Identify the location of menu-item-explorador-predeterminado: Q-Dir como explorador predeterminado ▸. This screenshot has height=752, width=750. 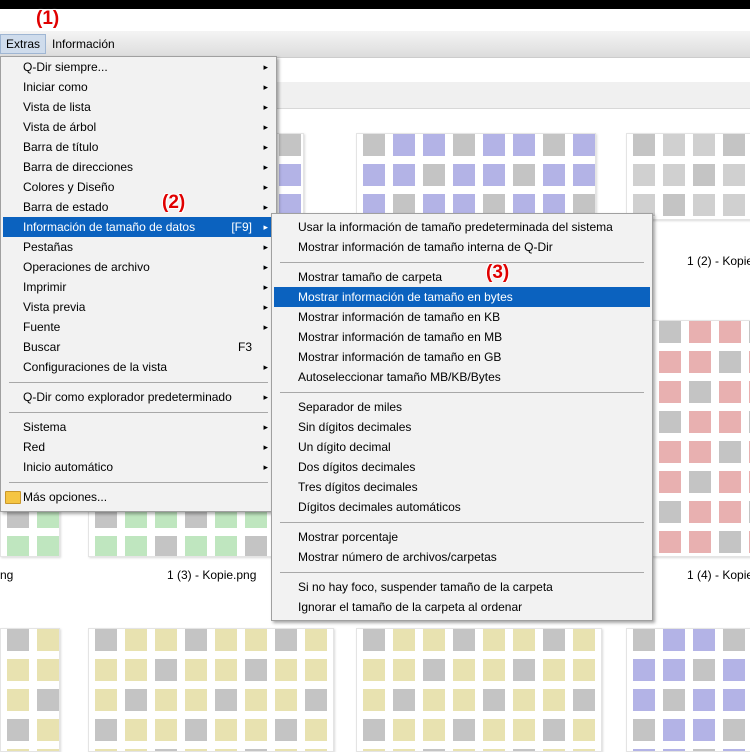
(138, 397).